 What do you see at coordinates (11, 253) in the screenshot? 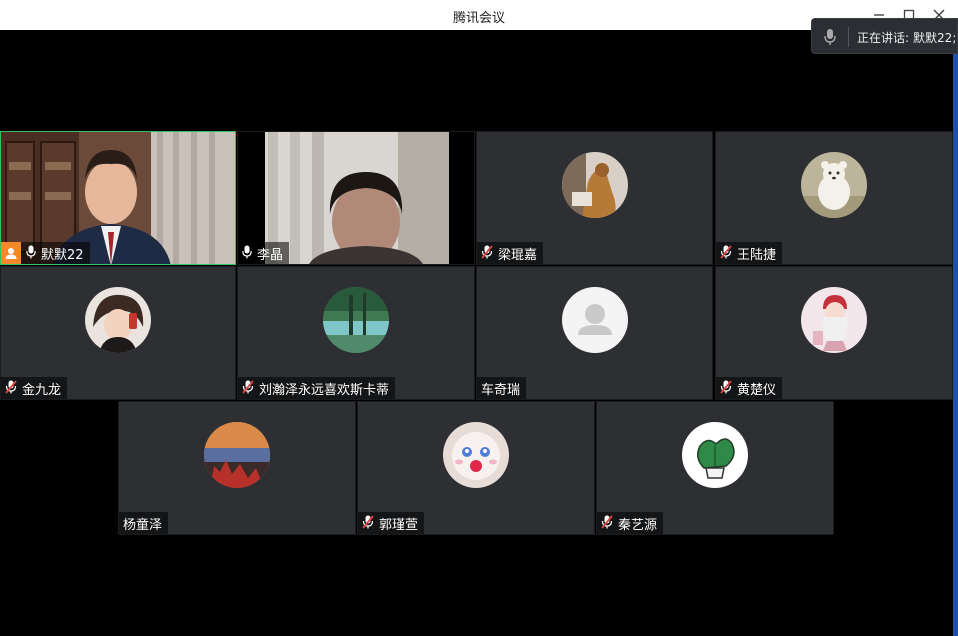
I see `host-icon` at bounding box center [11, 253].